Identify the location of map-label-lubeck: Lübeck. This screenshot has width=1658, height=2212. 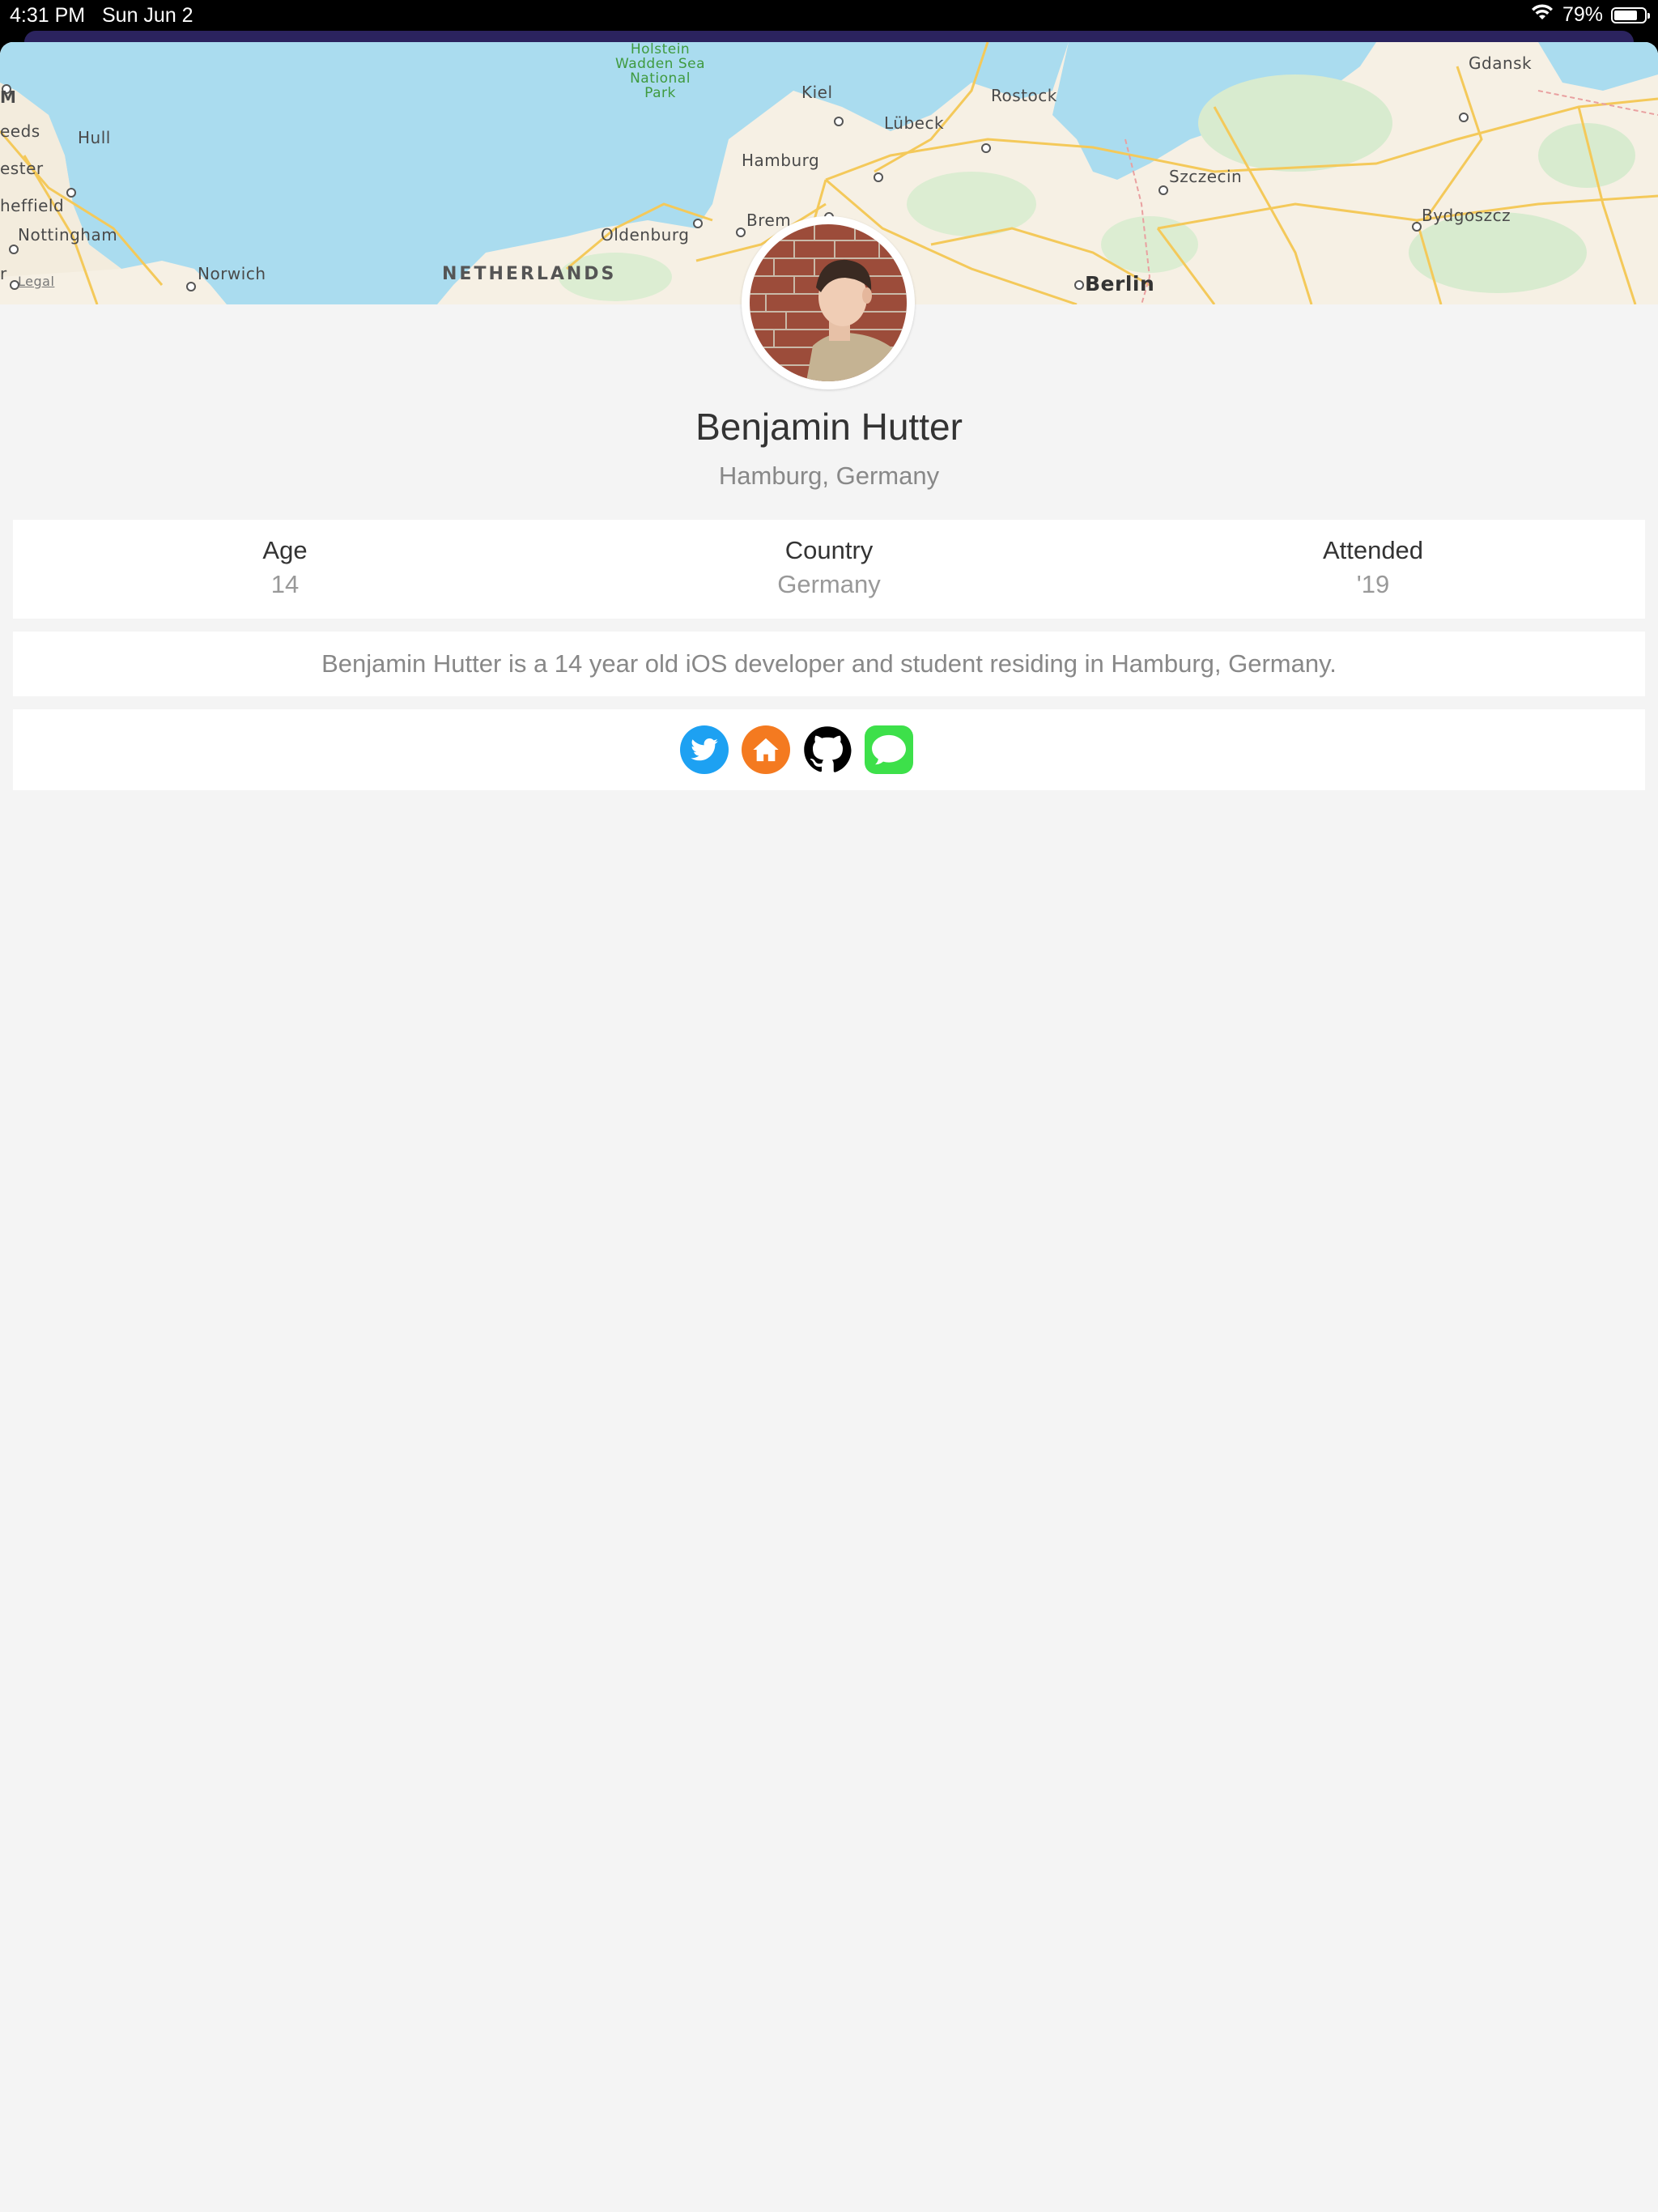
(914, 123).